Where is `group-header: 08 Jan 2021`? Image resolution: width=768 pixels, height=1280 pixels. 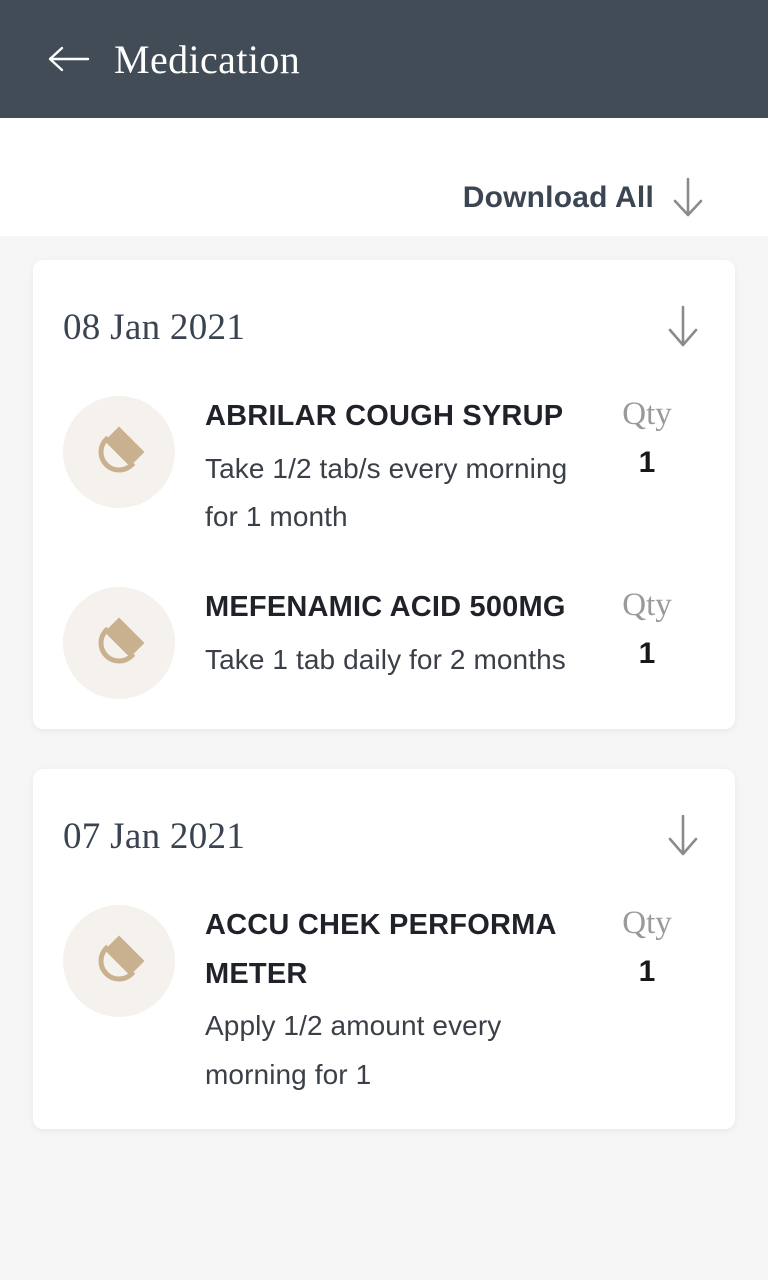
group-header: 08 Jan 2021 is located at coordinates (384, 305).